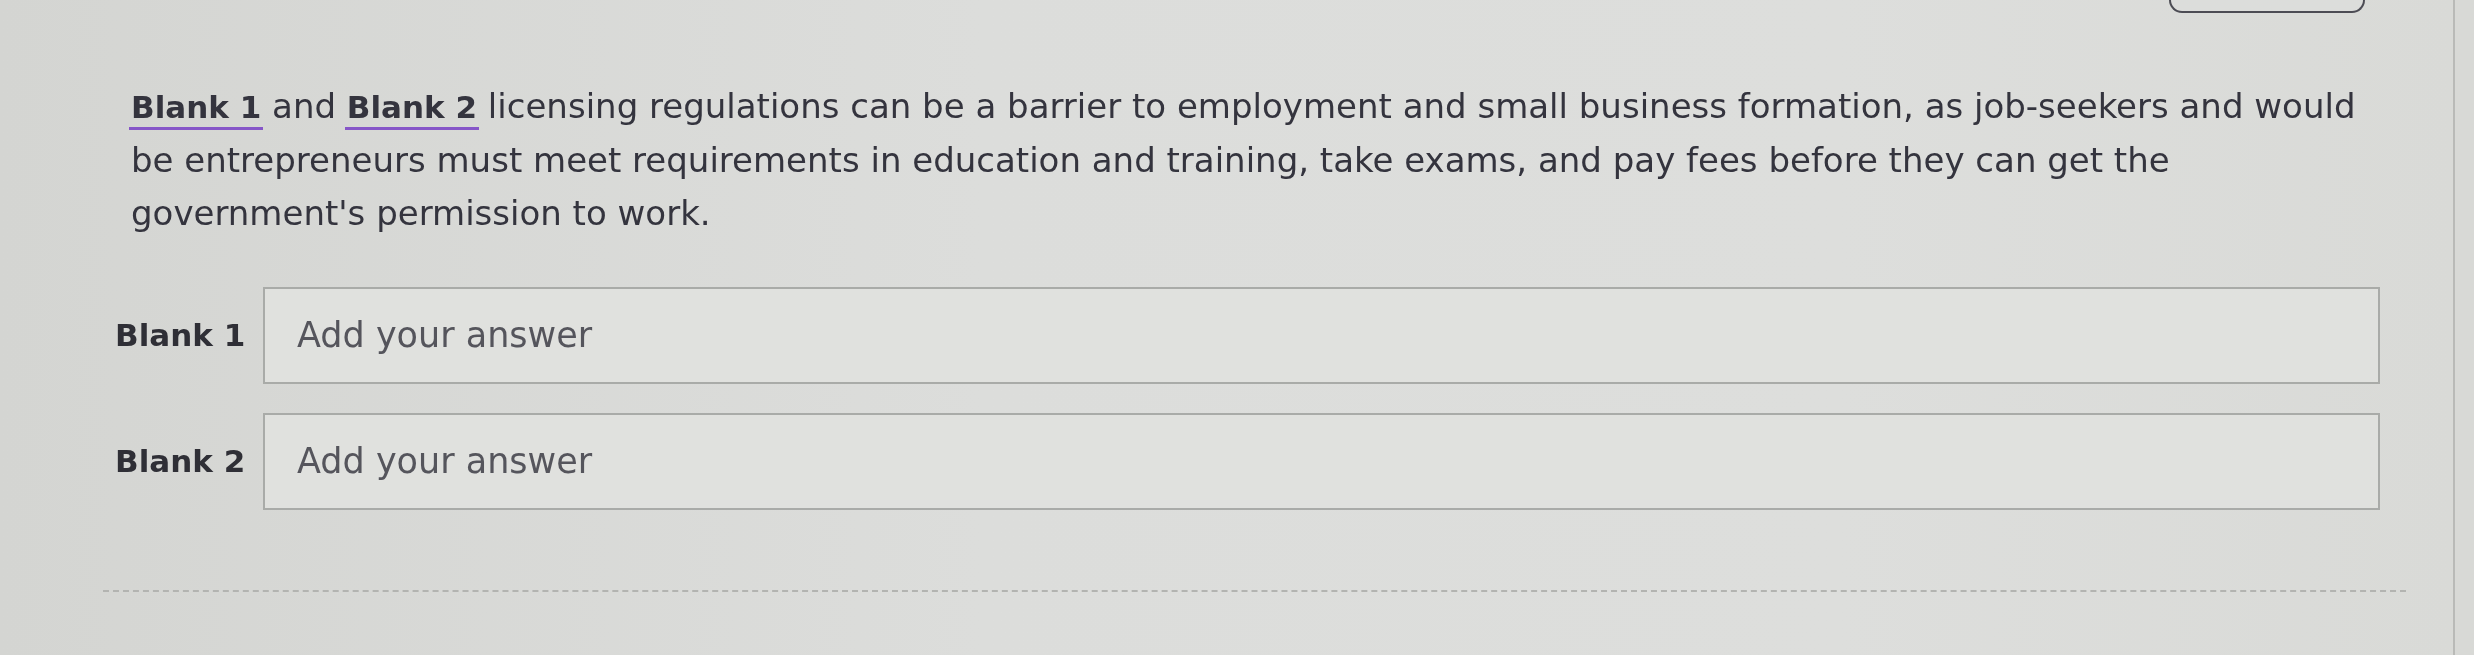 The height and width of the screenshot is (655, 2474). Describe the element at coordinates (180, 461) in the screenshot. I see `blank-label: Blank 2` at that location.